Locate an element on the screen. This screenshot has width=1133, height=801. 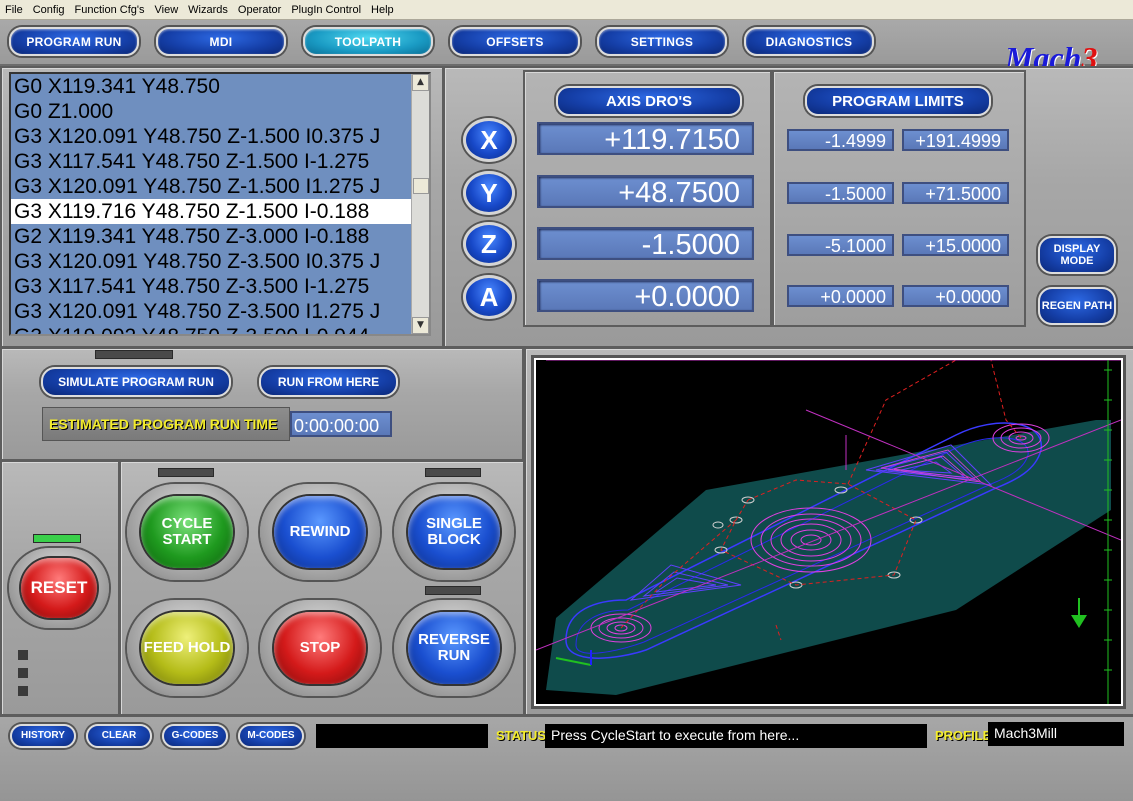
reverse-run-button: REVERSE RUN is located at coordinates (454, 648).